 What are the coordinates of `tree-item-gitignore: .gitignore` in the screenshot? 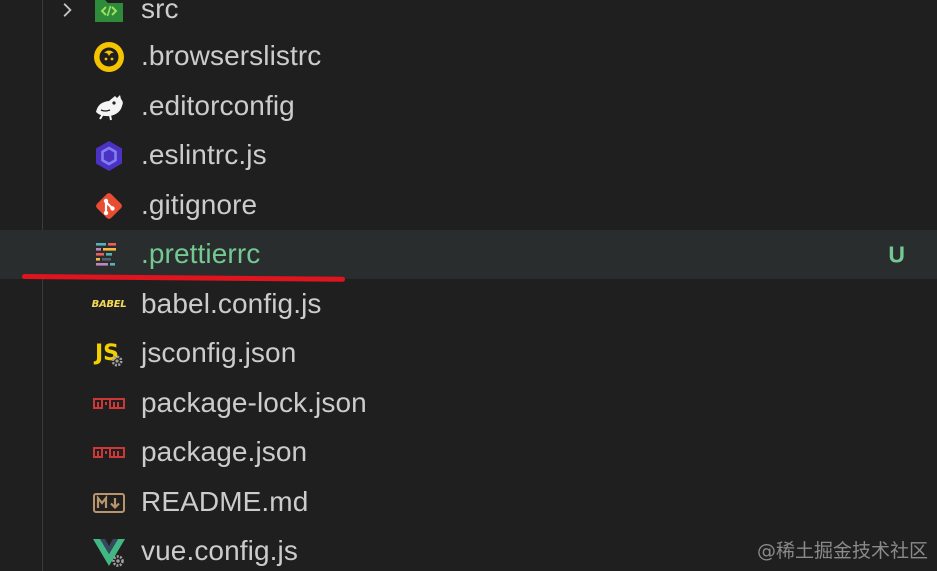 It's located at (468, 205).